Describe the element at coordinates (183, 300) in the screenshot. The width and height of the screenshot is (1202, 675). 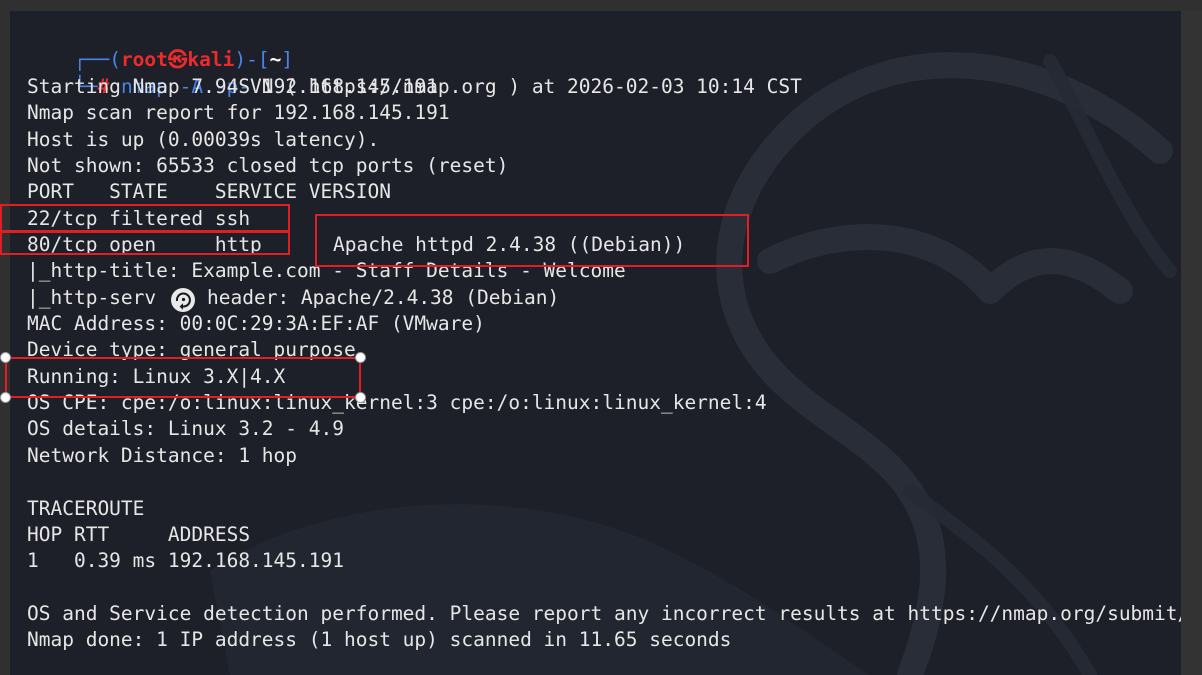
I see `rotate-cursor-icon` at that location.